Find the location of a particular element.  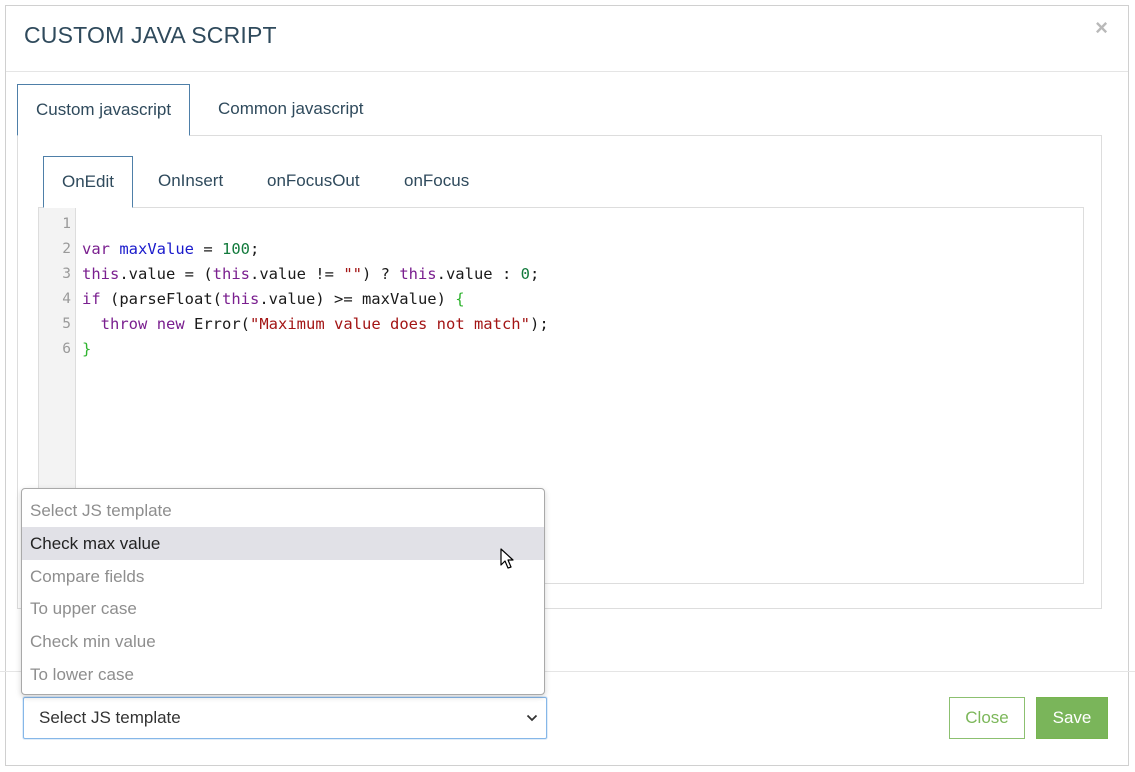

modal-header: CUSTOM JAVA SCRIPT × is located at coordinates (567, 39).